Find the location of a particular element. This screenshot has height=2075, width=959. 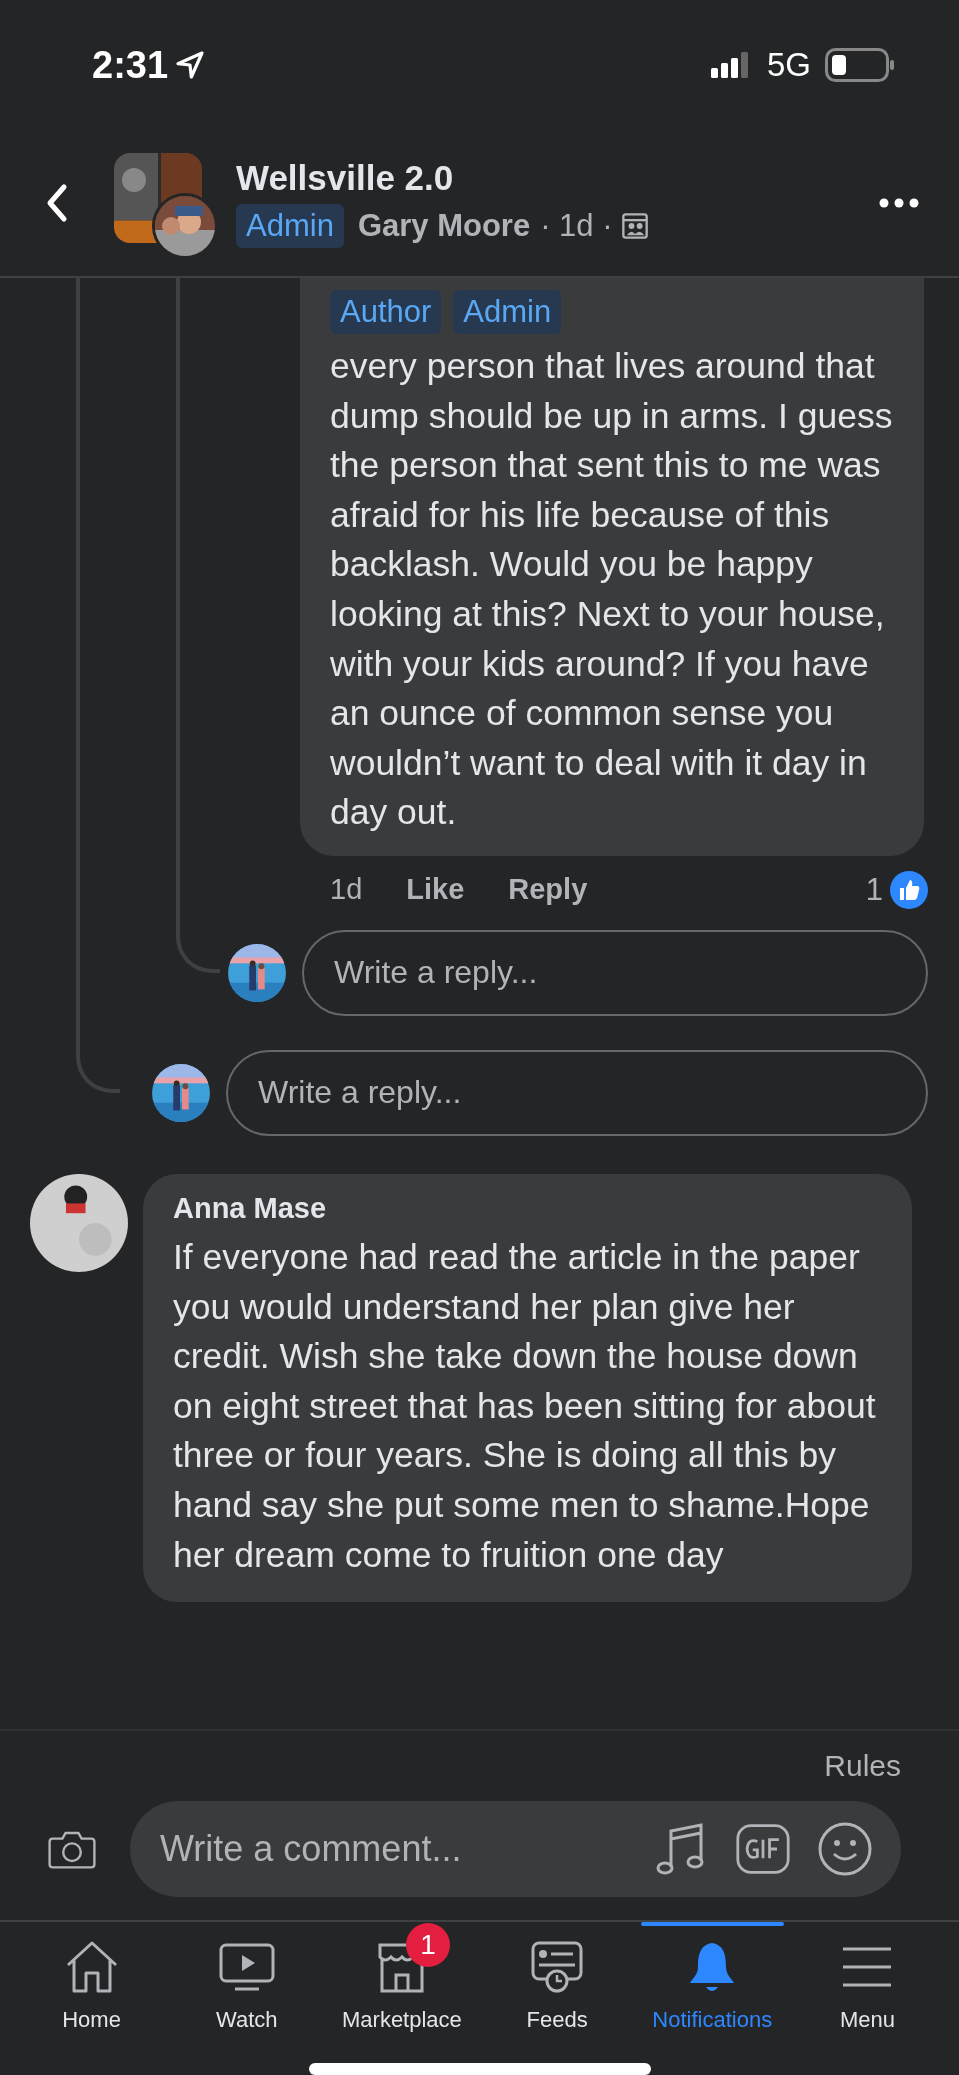

role-tag: Author is located at coordinates (386, 312).